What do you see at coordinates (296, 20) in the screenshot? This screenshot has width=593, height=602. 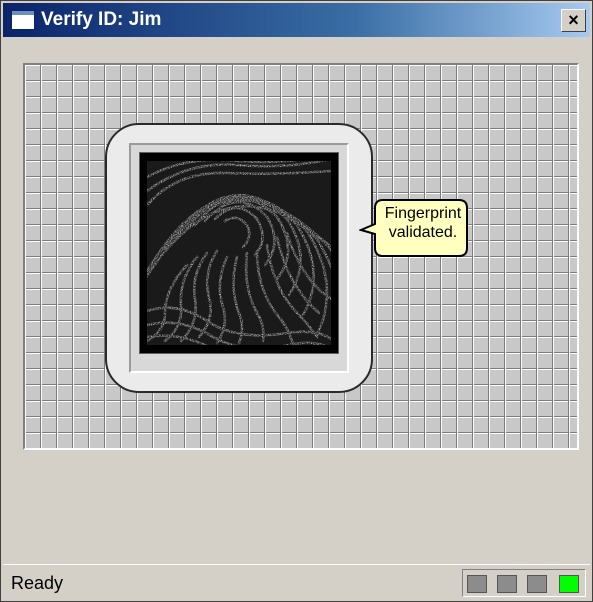 I see `title-bar: Verify ID: Jim ×` at bounding box center [296, 20].